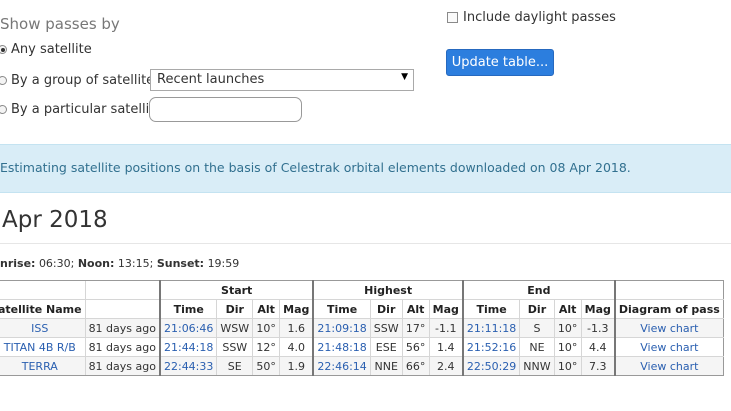 This screenshot has width=731, height=411. What do you see at coordinates (415, 347) in the screenshot?
I see `high-alt-cell: 56°` at bounding box center [415, 347].